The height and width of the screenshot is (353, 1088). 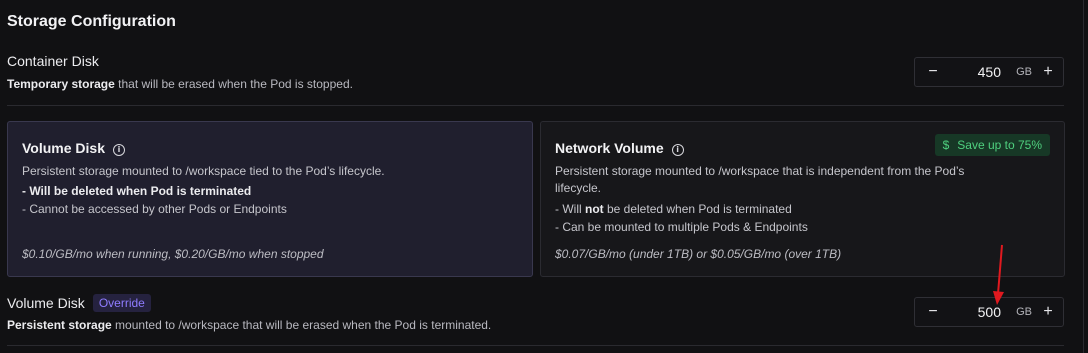 What do you see at coordinates (535, 345) in the screenshot?
I see `bottom-divider` at bounding box center [535, 345].